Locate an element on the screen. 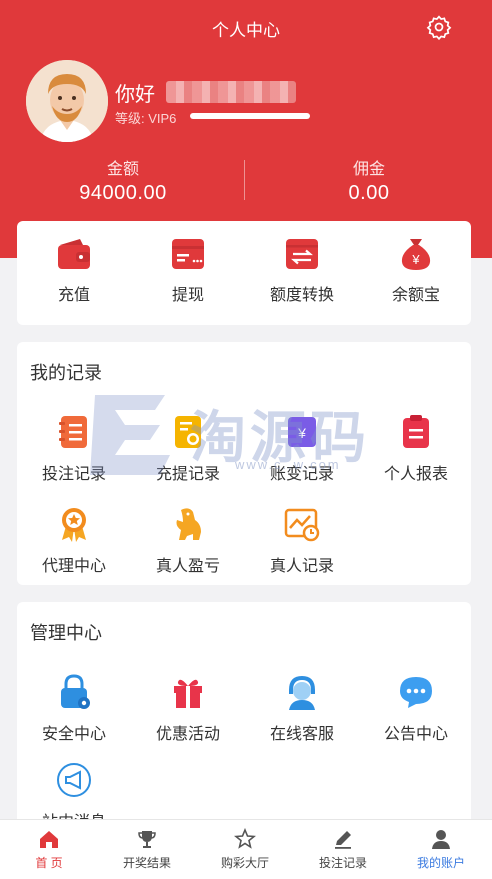 The width and height of the screenshot is (492, 879). deposit-record-button: 充提记录 is located at coordinates (188, 449).